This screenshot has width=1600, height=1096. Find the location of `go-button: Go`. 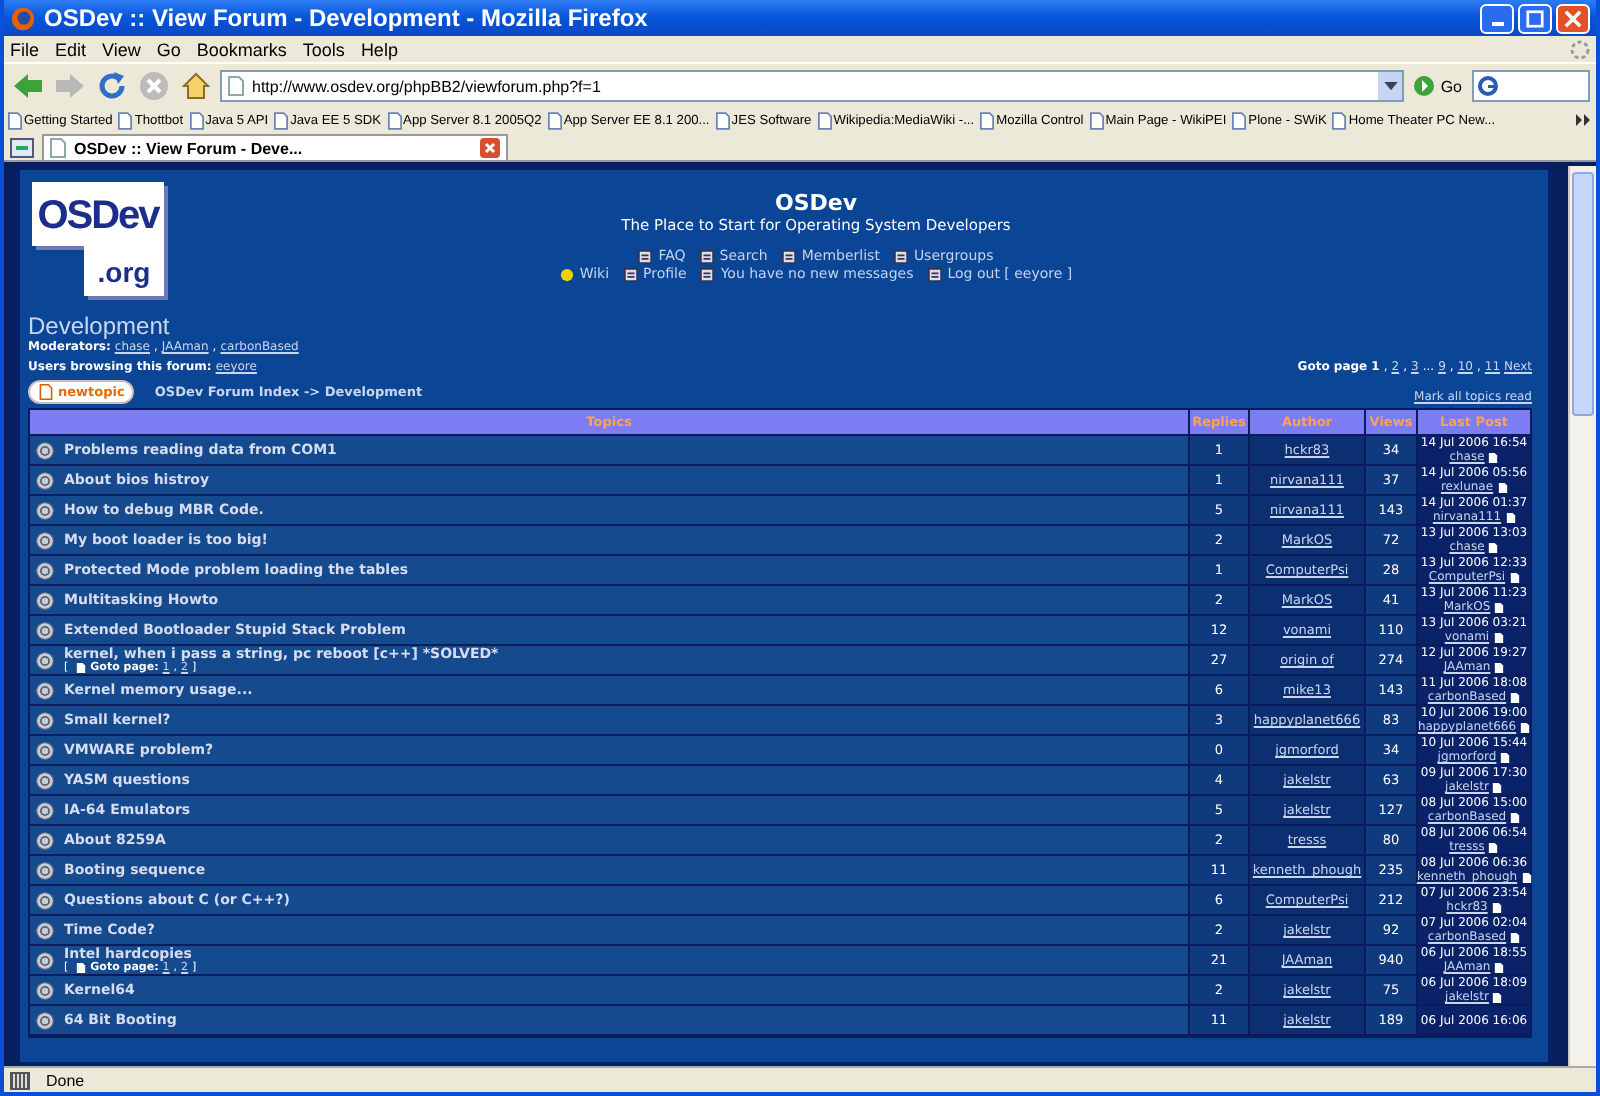

go-button: Go is located at coordinates (1438, 86).